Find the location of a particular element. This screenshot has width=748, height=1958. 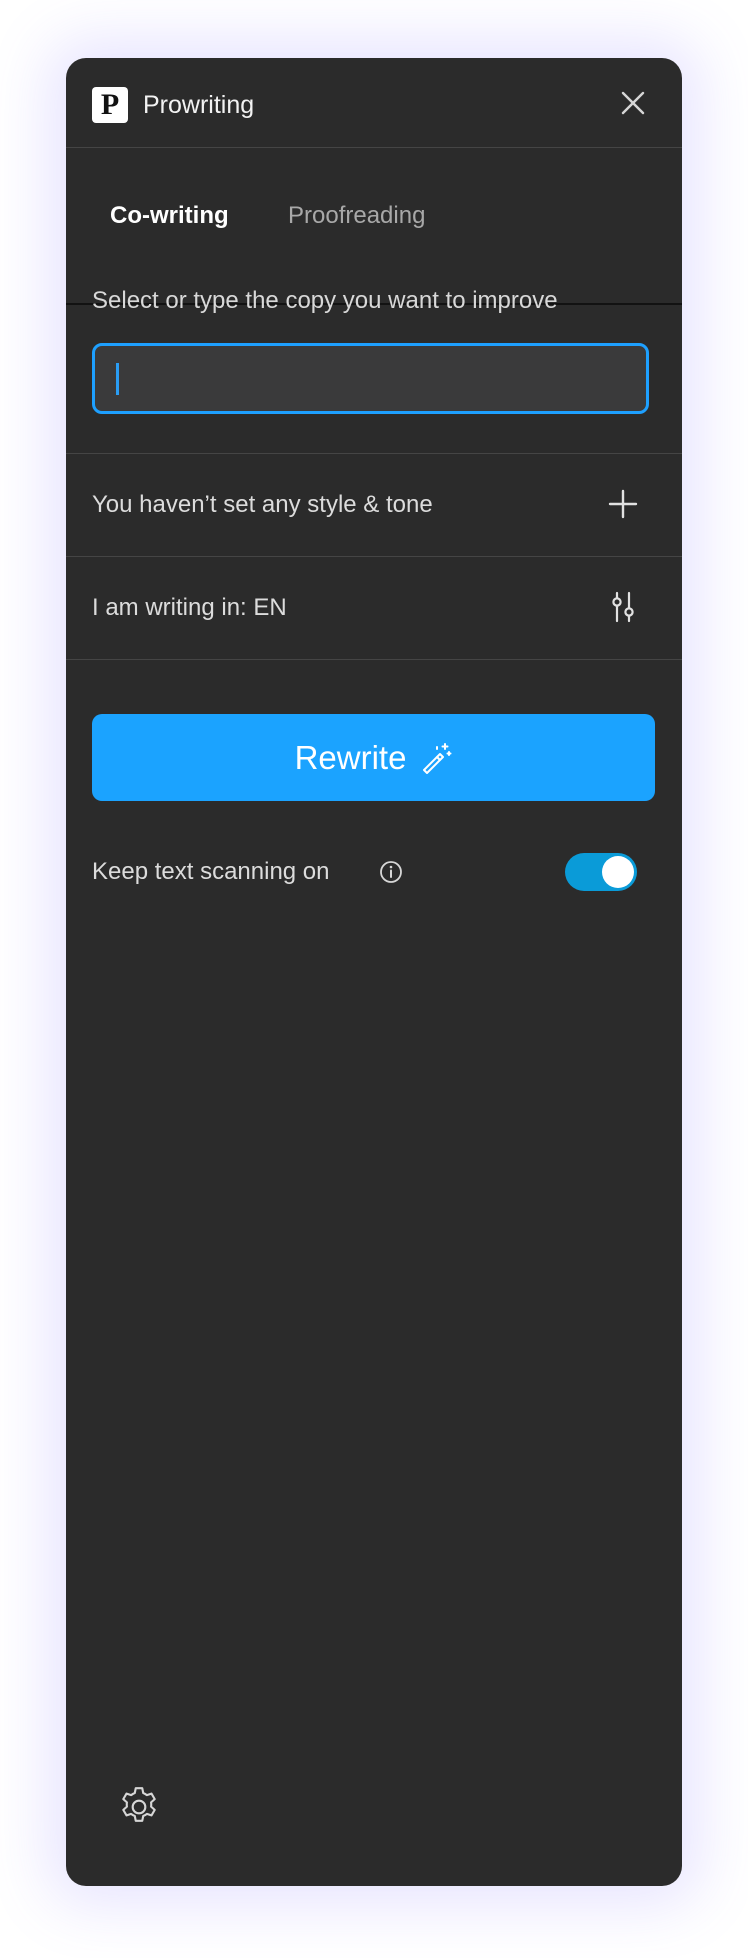

close-icon is located at coordinates (633, 103).